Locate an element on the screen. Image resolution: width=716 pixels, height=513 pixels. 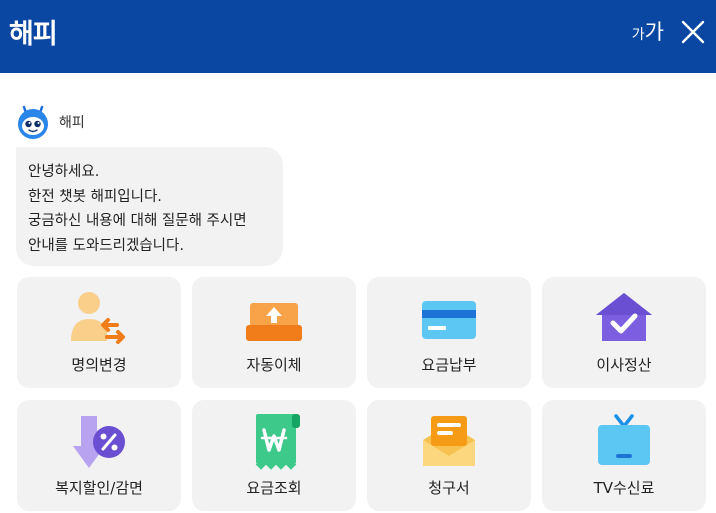
menu-tile-moving-settlement: 이사정산 is located at coordinates (624, 332).